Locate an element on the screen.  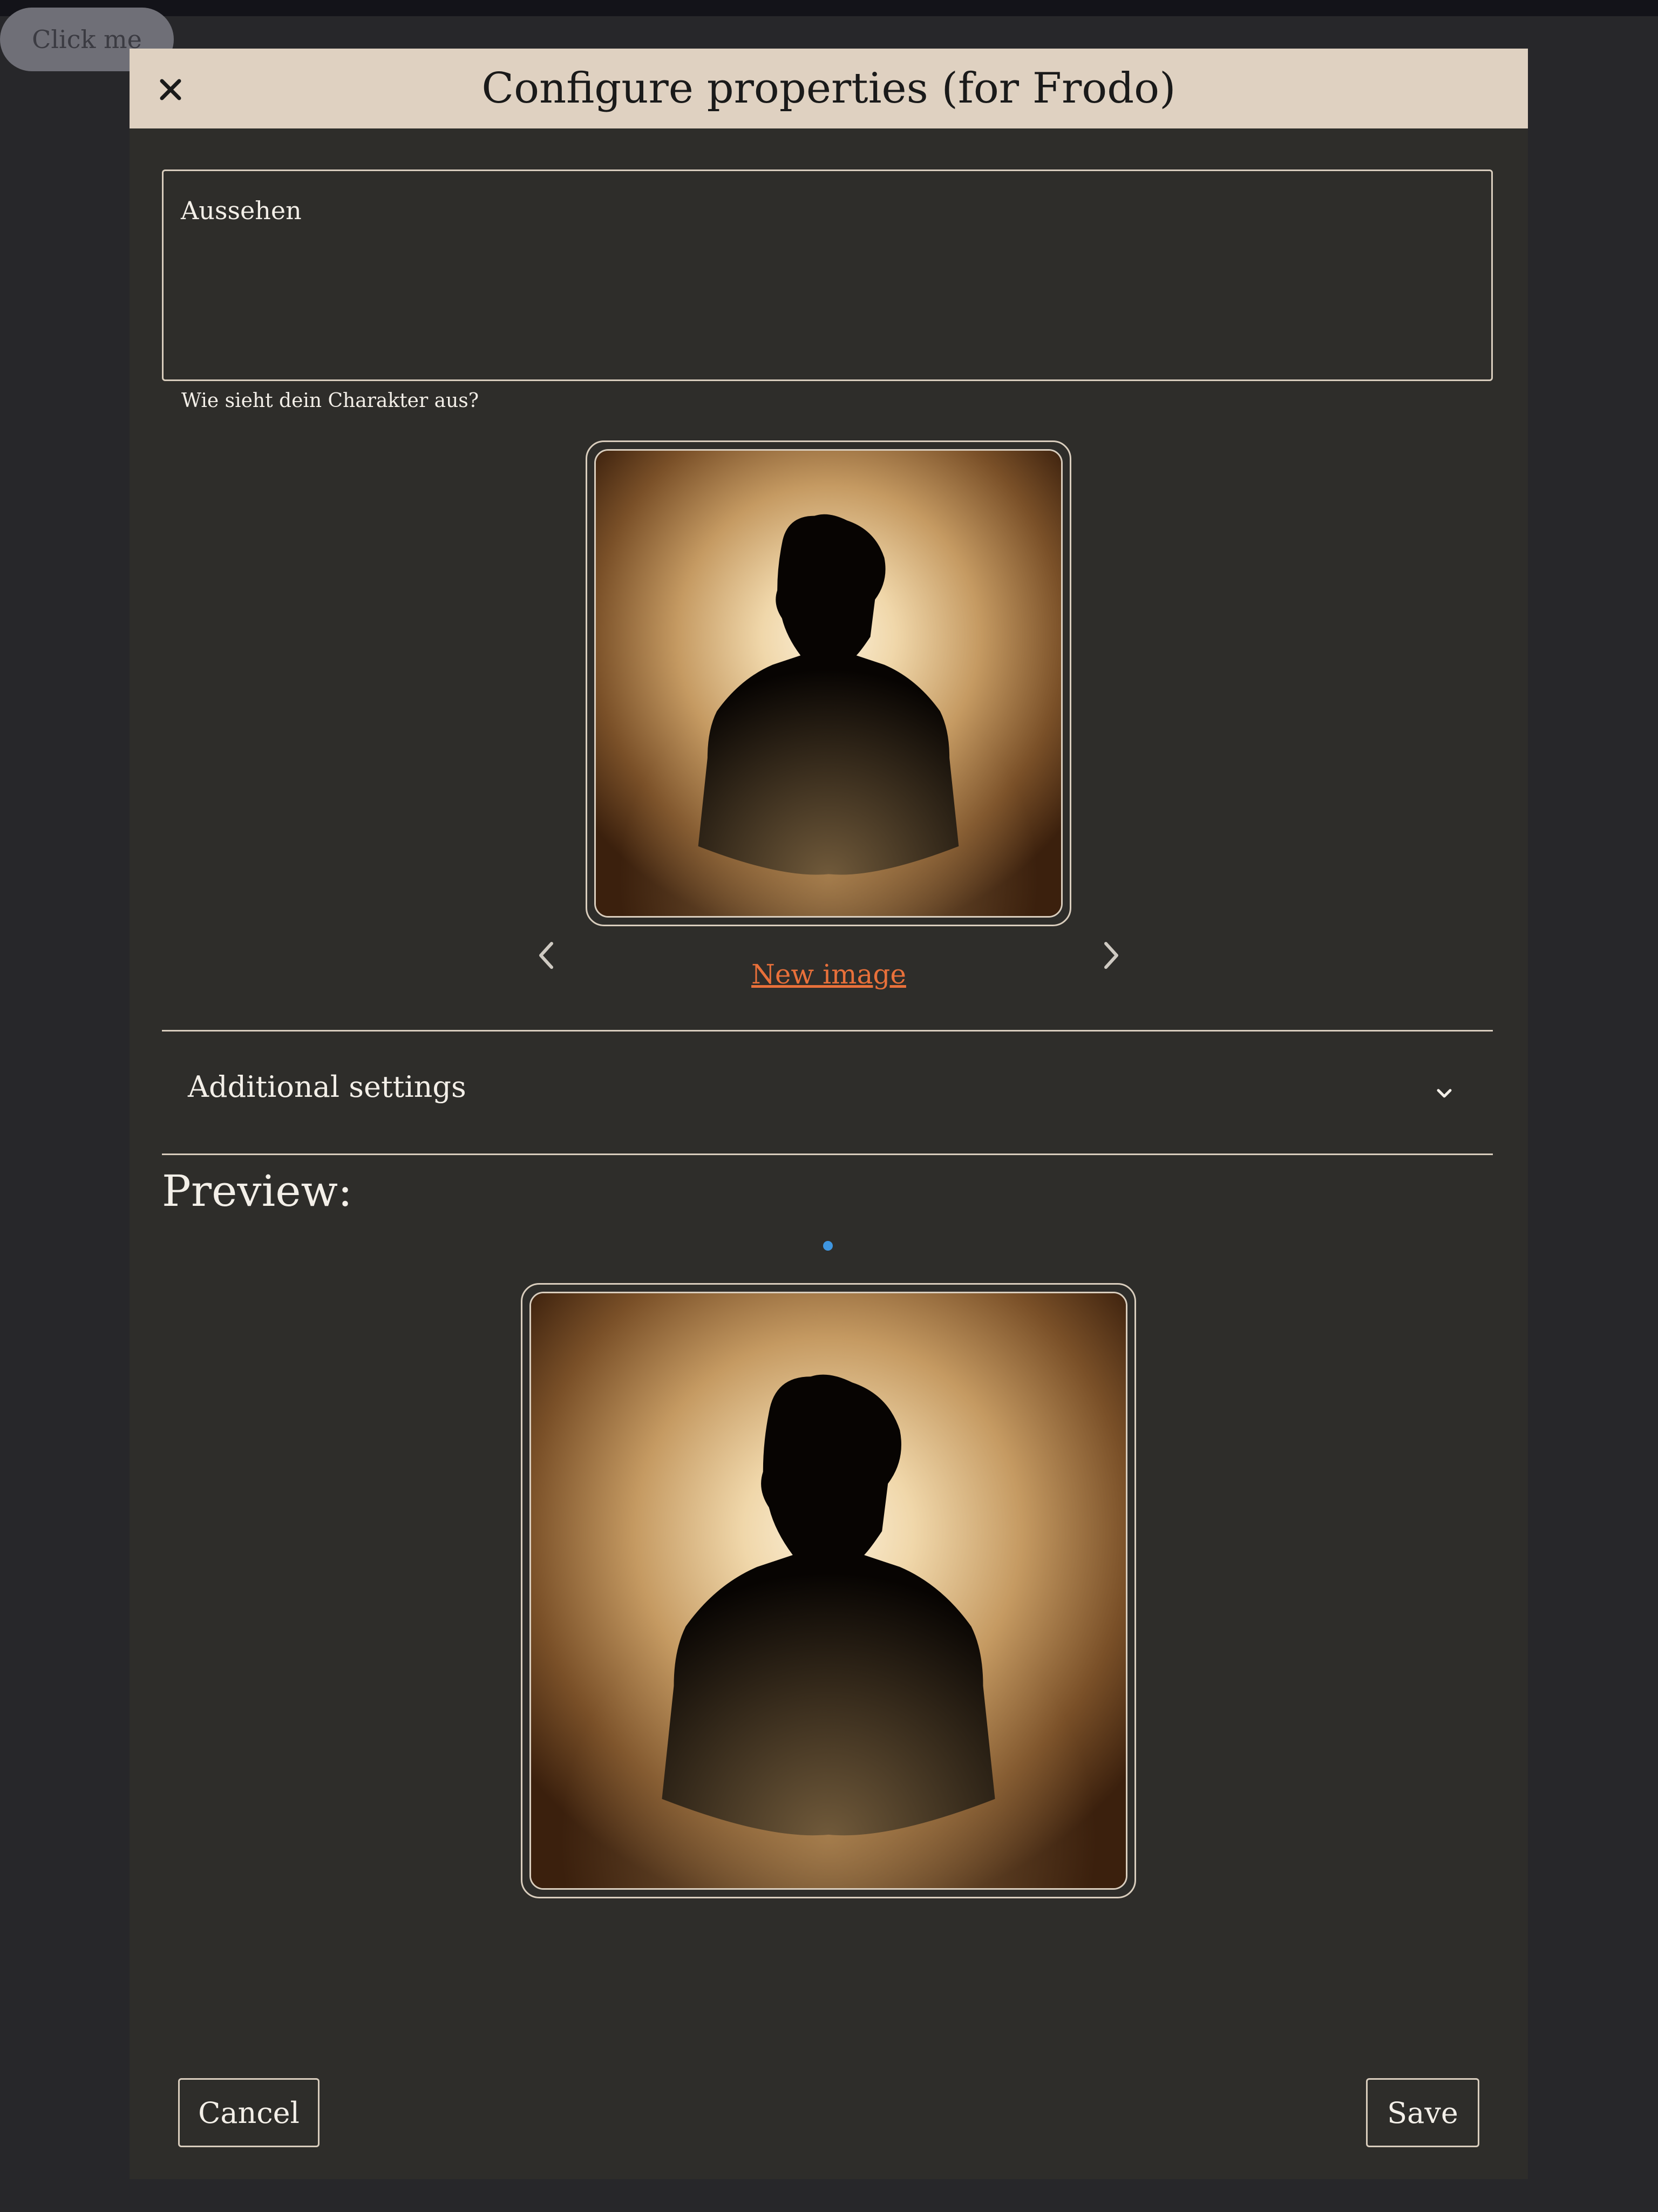
close-icon is located at coordinates (170, 89).